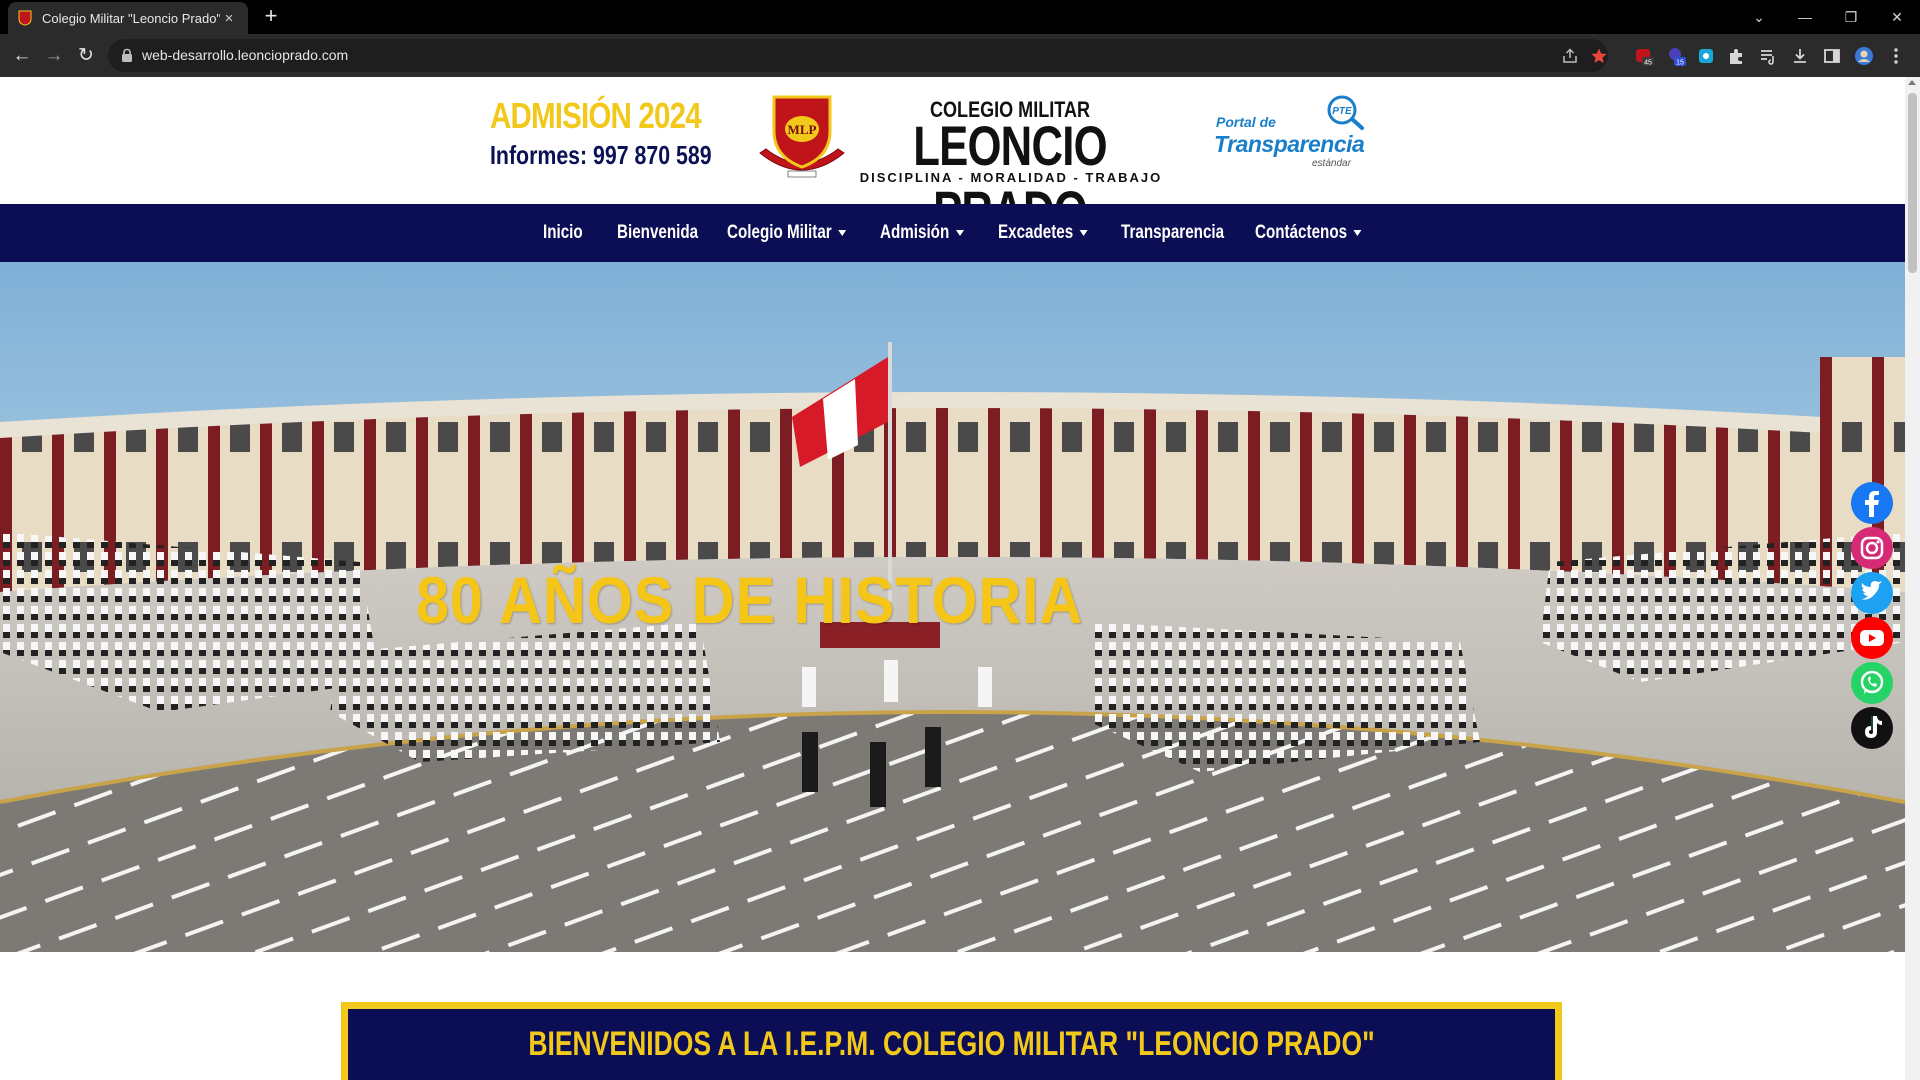 This screenshot has height=1080, width=1920. I want to click on address-bar: web-desarrollo.leoncioprado.com, so click(858, 55).